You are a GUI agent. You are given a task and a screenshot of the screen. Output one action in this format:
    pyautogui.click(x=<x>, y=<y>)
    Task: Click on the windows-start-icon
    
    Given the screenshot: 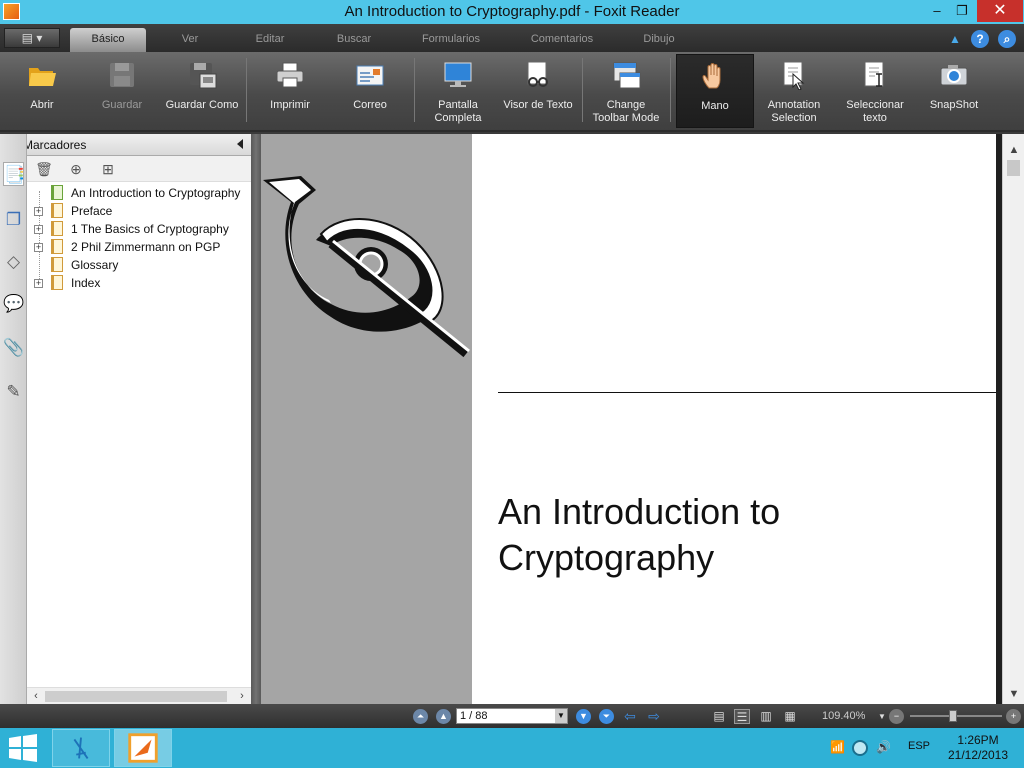 What is the action you would take?
    pyautogui.click(x=23, y=748)
    